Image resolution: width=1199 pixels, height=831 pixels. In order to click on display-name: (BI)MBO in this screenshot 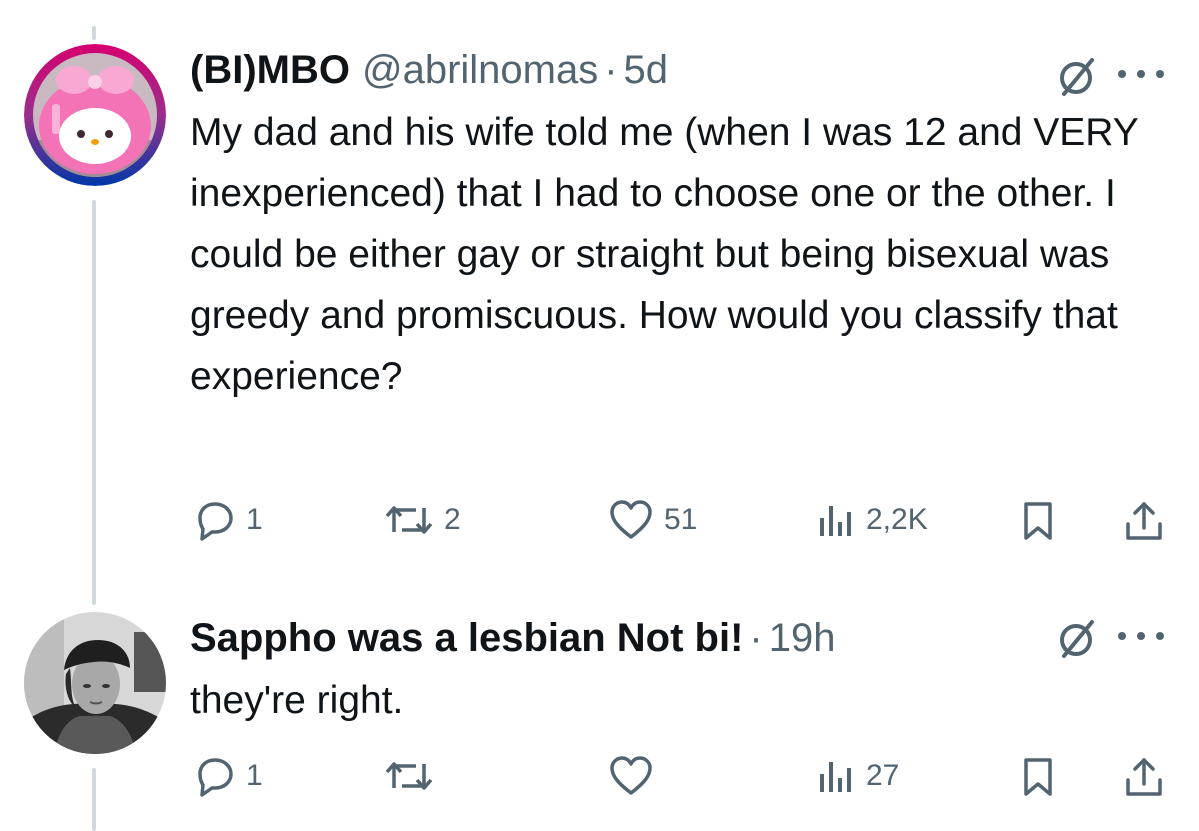, I will do `click(270, 70)`.